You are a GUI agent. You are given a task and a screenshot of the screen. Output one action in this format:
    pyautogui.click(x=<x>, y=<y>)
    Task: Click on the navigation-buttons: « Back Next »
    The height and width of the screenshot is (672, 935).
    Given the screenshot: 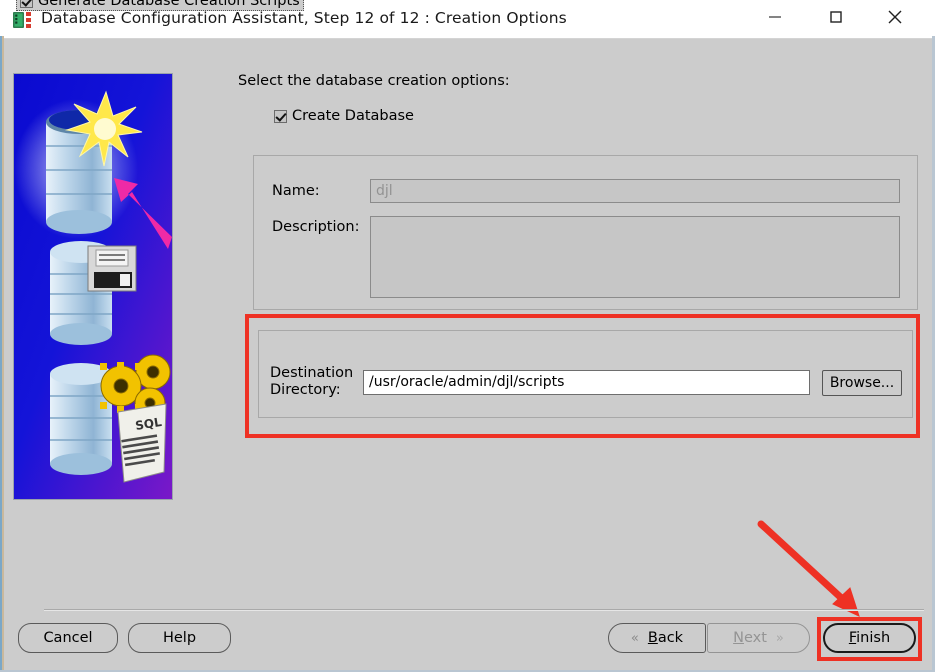 What is the action you would take?
    pyautogui.click(x=709, y=638)
    